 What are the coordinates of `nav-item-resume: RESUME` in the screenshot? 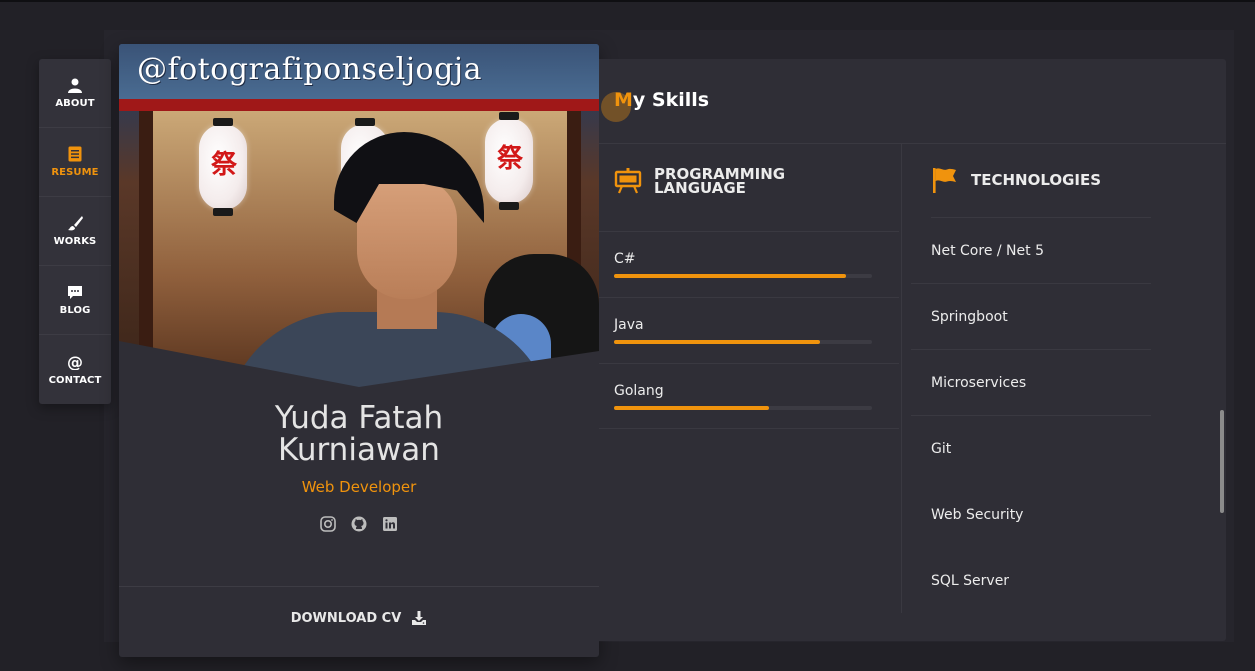 It's located at (75, 162).